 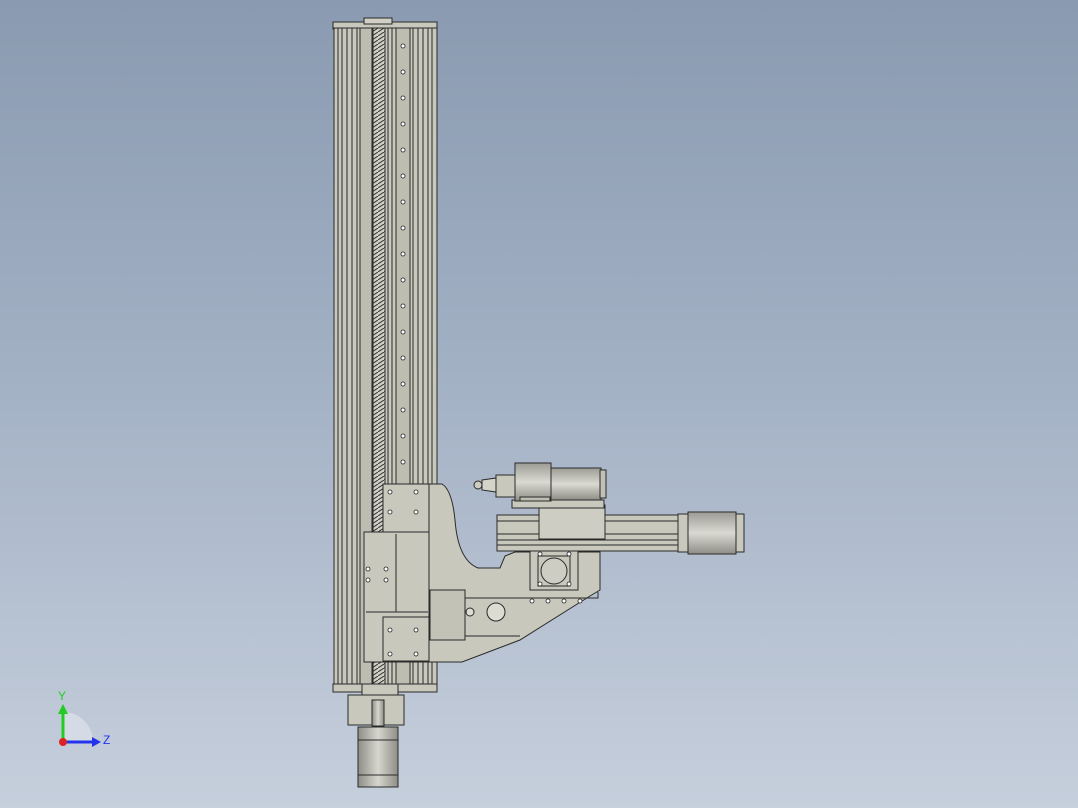 I want to click on axis-triad: Y Z, so click(x=84, y=718).